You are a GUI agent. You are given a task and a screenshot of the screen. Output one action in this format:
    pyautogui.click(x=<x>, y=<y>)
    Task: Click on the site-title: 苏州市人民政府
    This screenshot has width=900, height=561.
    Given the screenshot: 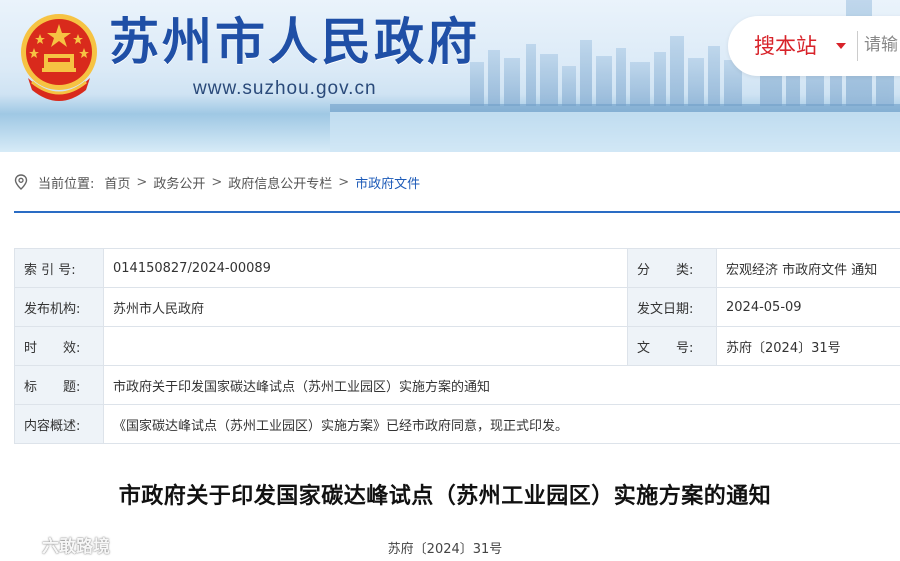 What is the action you would take?
    pyautogui.click(x=294, y=42)
    